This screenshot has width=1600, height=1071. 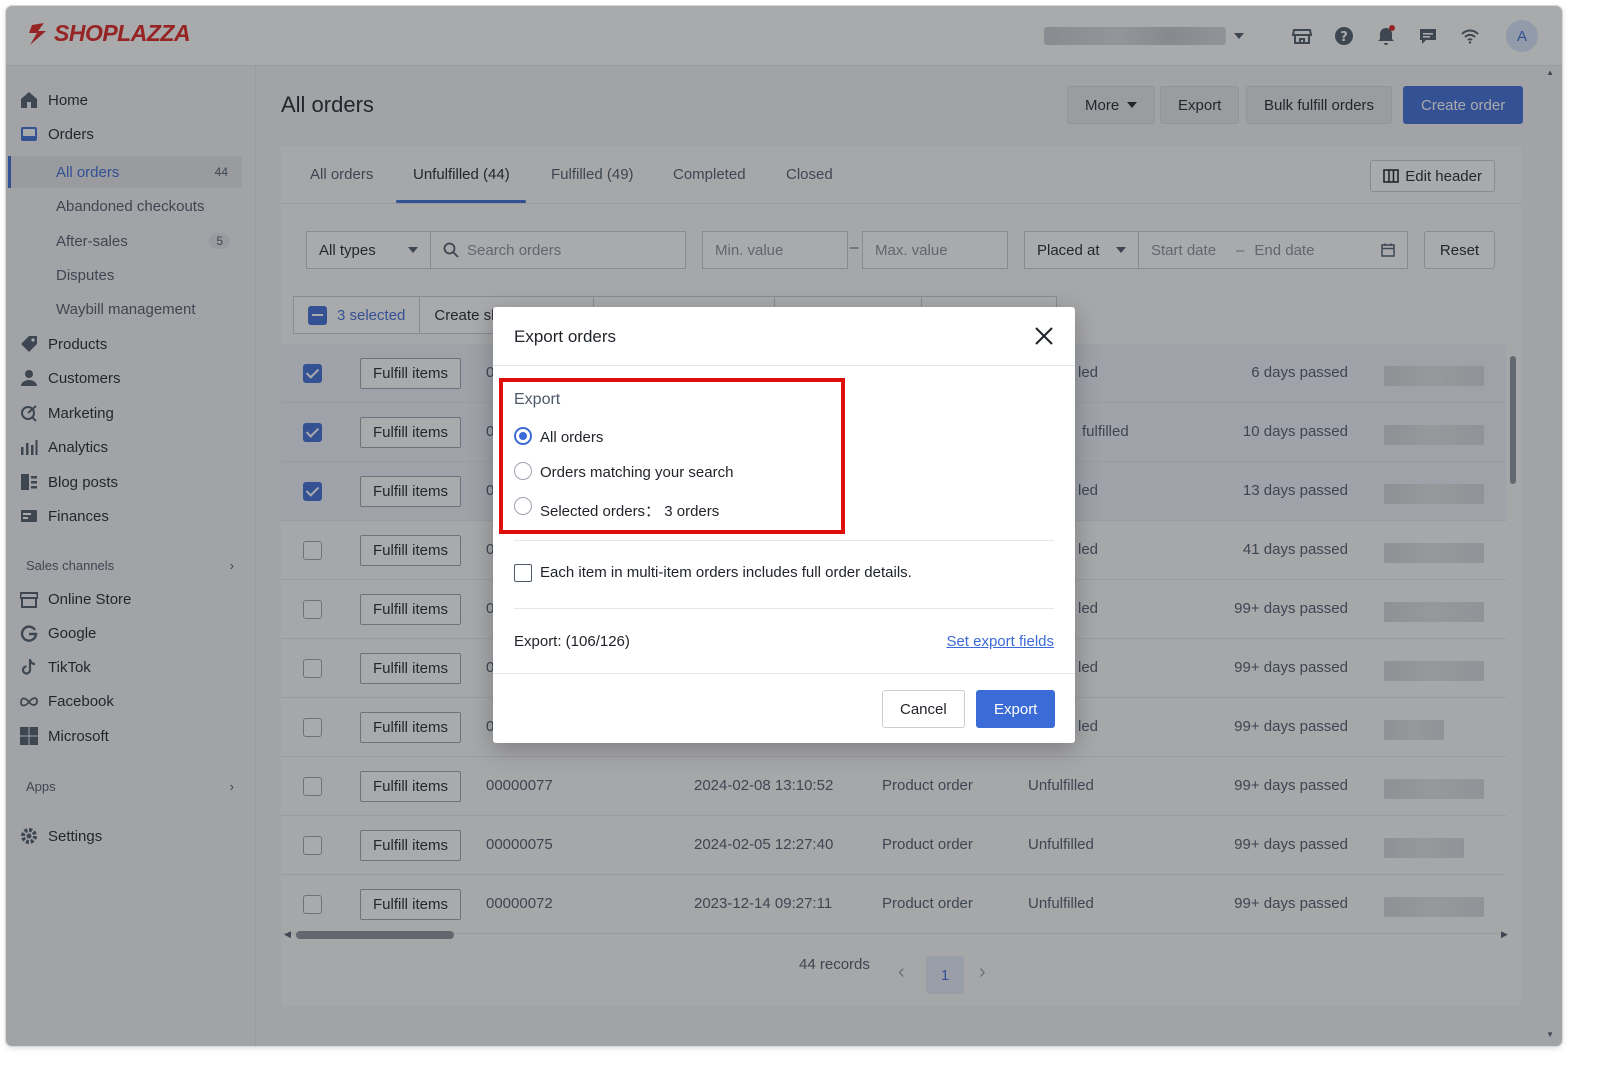 What do you see at coordinates (523, 471) in the screenshot?
I see `radio-matching-search` at bounding box center [523, 471].